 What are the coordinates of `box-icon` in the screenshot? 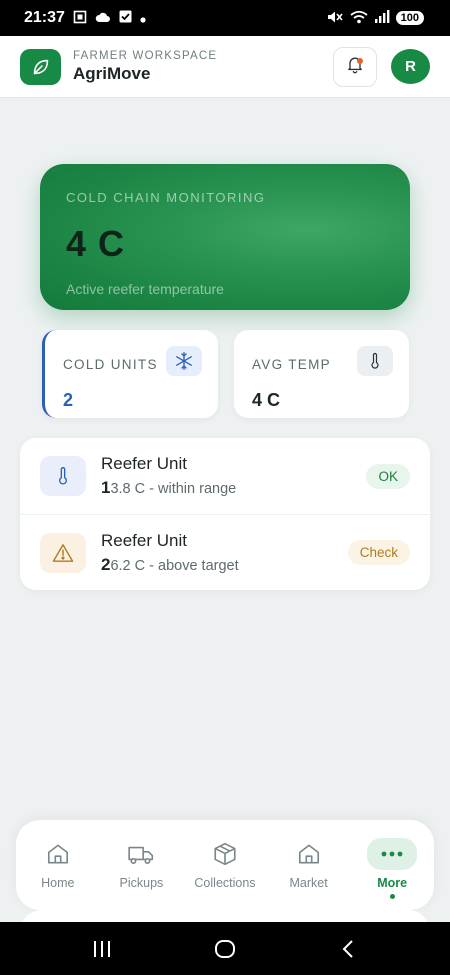 It's located at (225, 854).